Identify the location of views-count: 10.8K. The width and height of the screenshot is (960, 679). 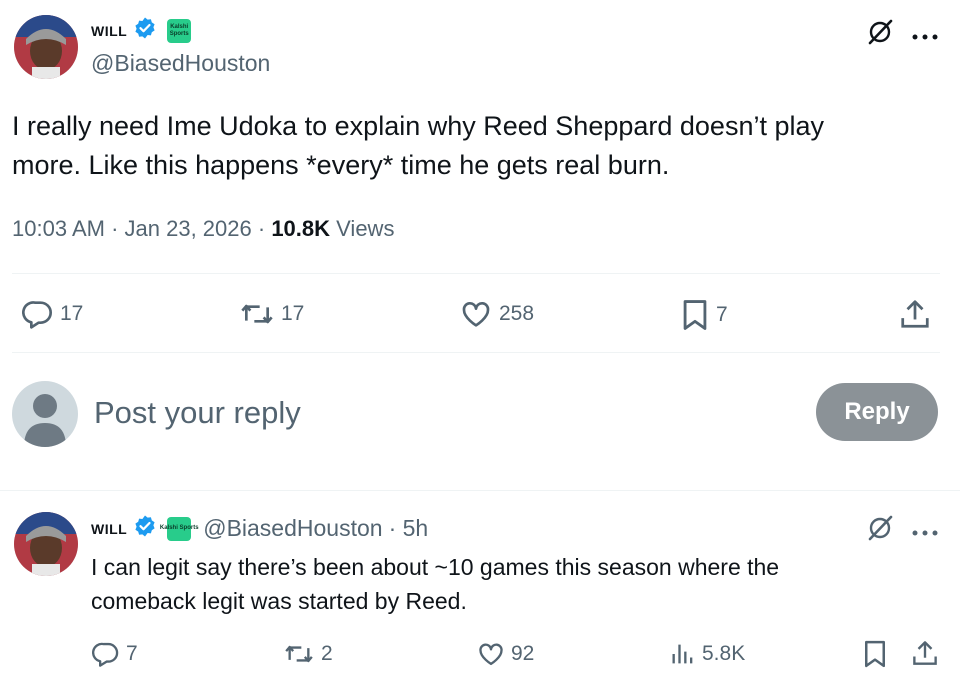
(301, 228).